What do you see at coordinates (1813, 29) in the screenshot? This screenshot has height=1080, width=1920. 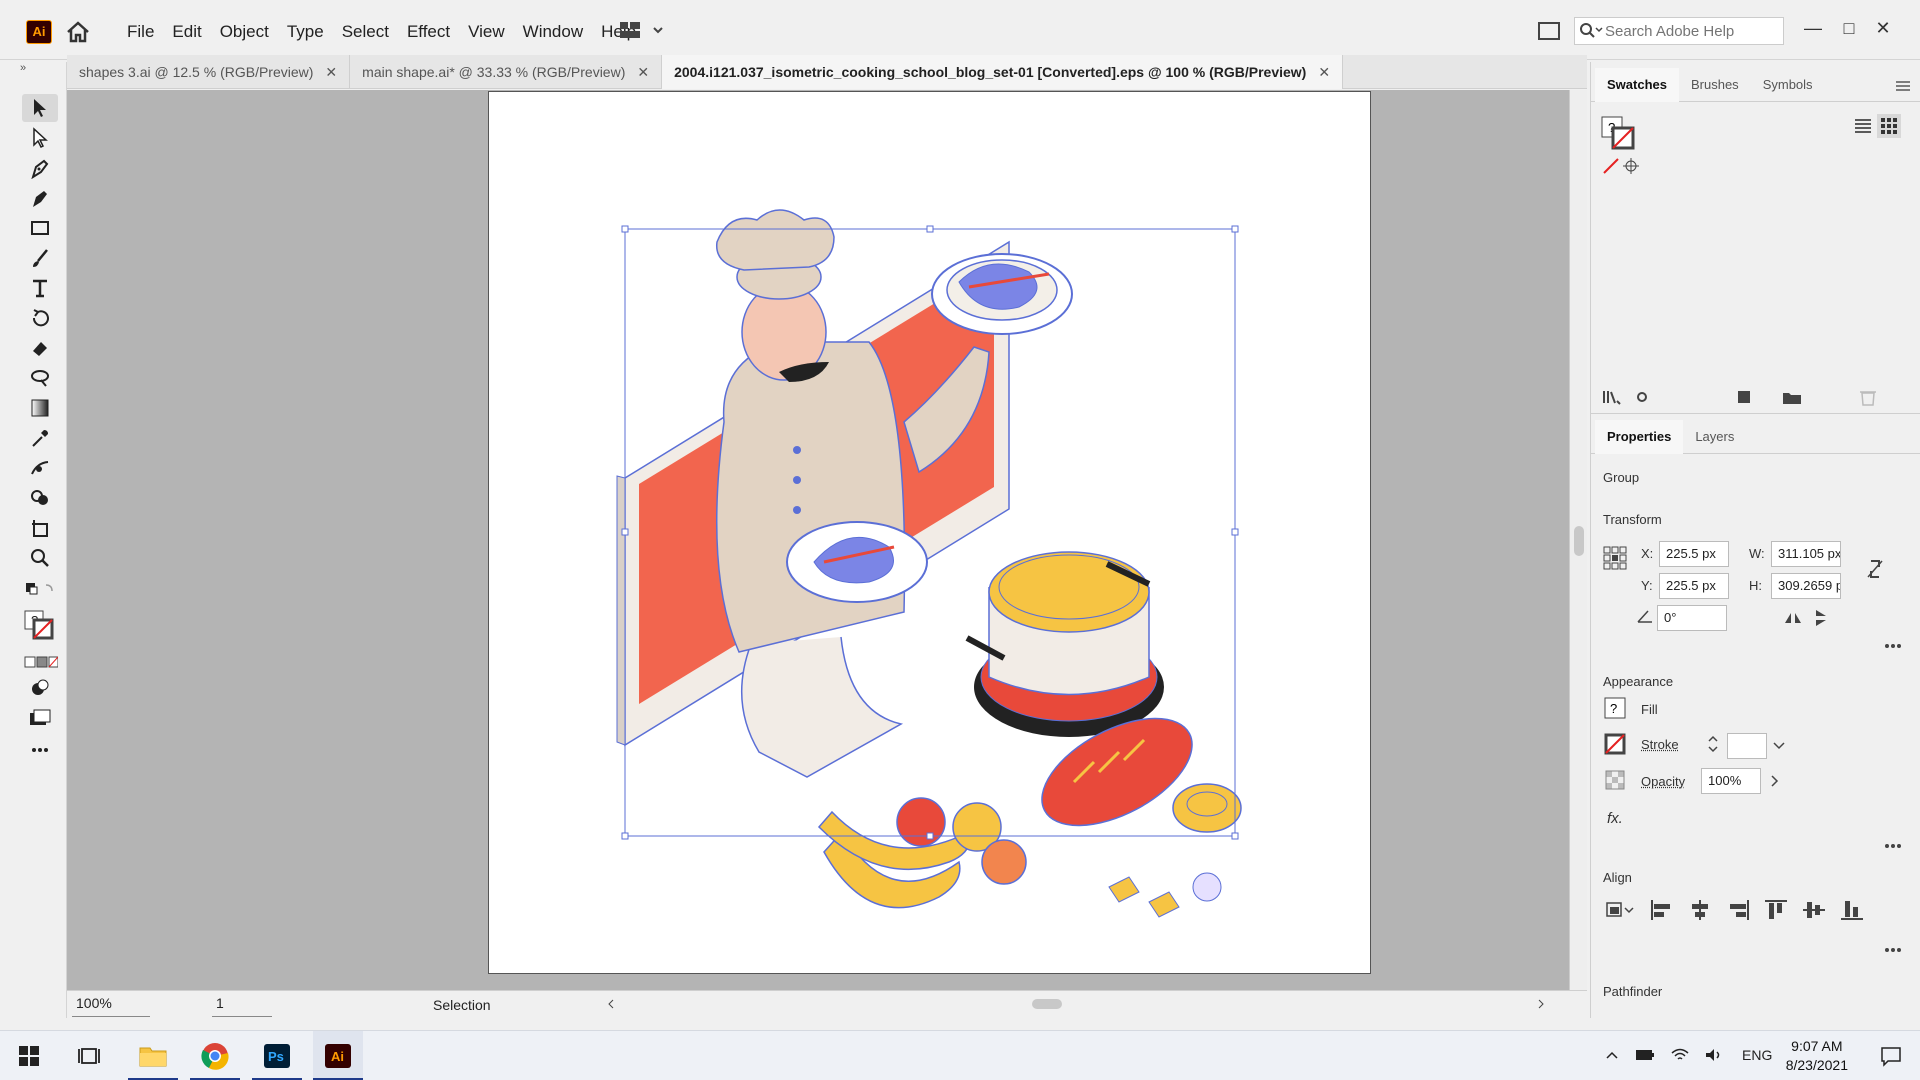 I see `minimize-button: —` at bounding box center [1813, 29].